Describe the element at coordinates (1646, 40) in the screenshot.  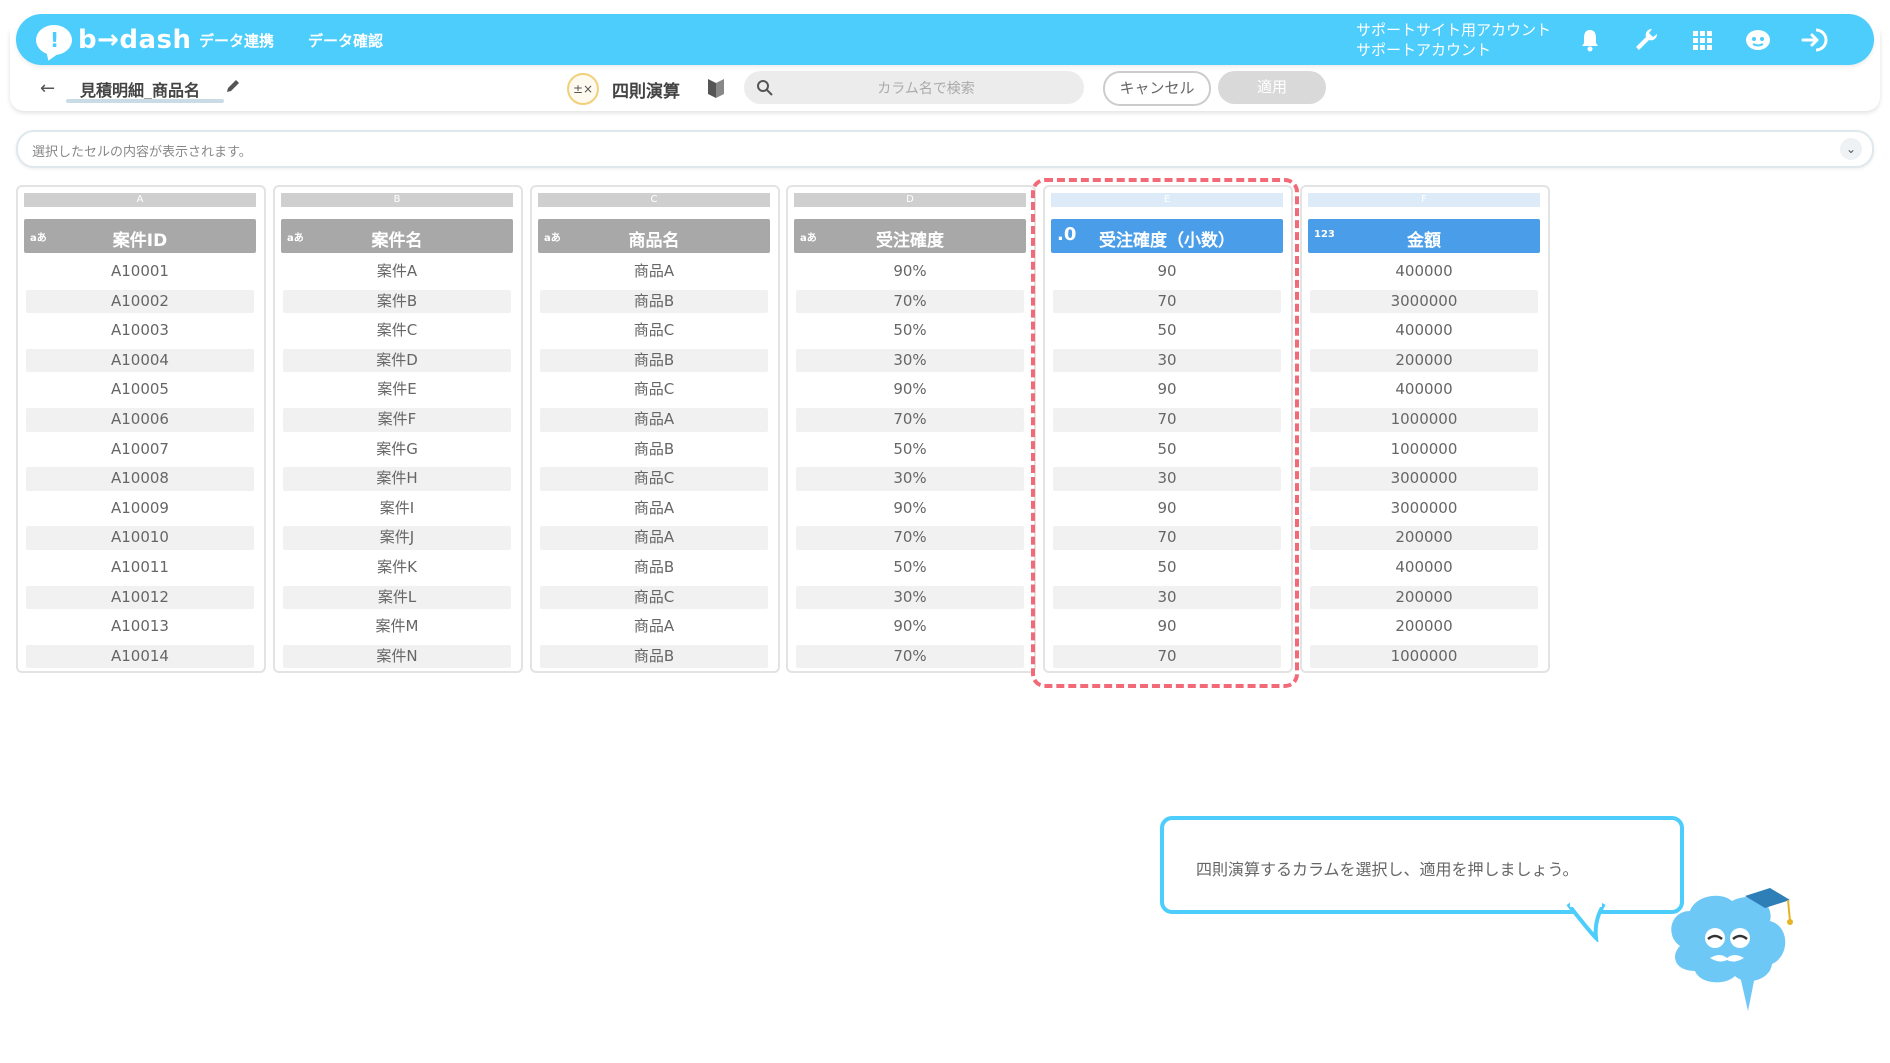
I see `wrench-icon` at that location.